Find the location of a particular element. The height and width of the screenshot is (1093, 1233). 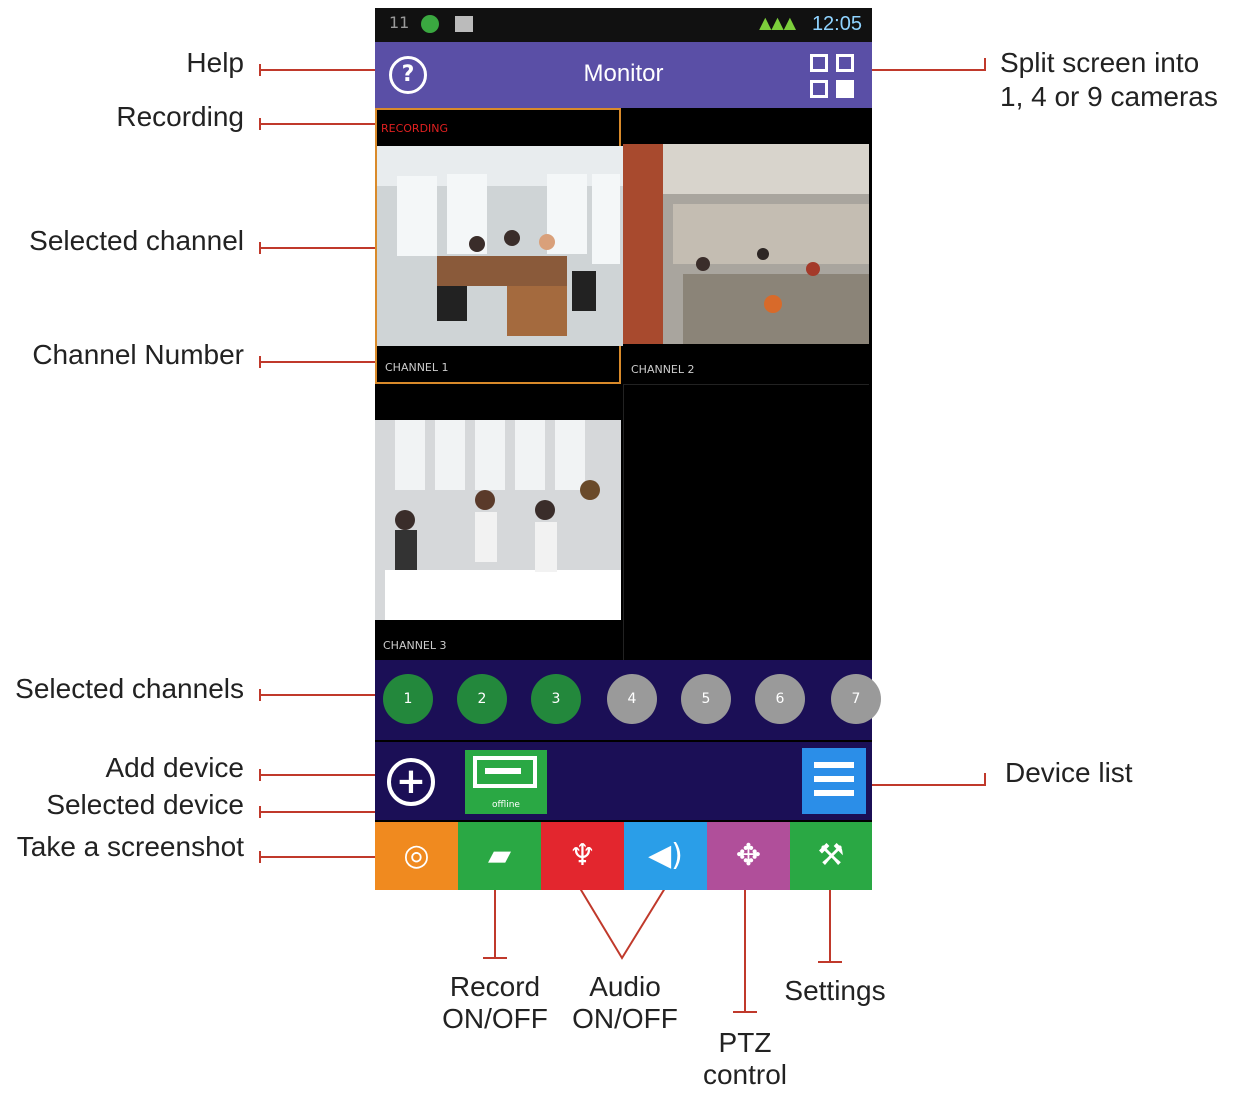

add-device-button: + is located at coordinates (411, 782).